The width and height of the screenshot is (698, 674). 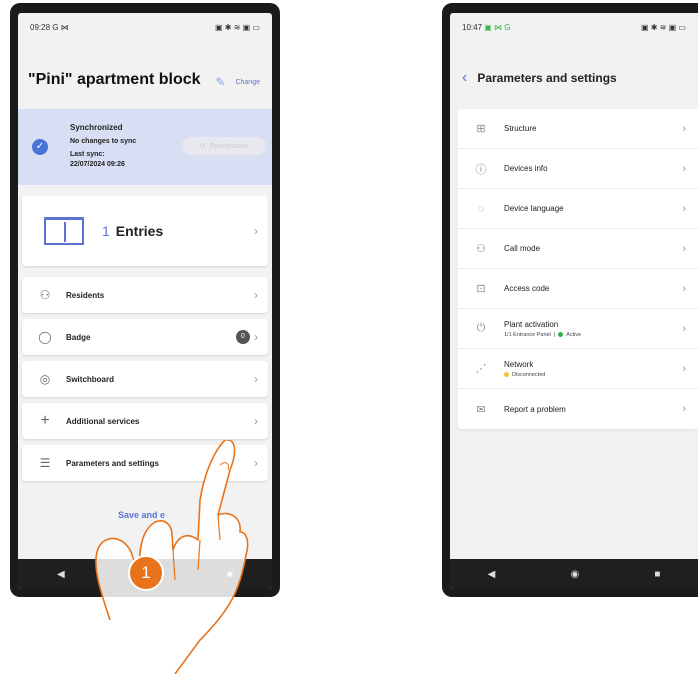 I want to click on recents-nav-icon: ■, so click(x=657, y=574).